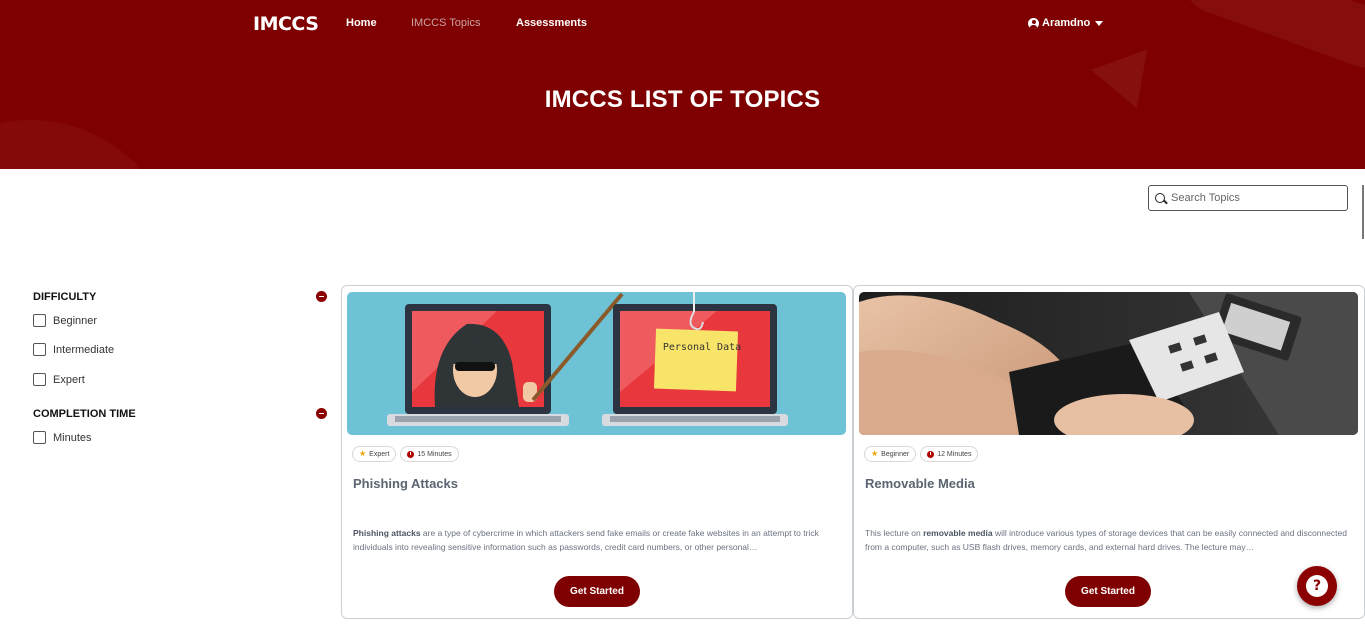 The height and width of the screenshot is (634, 1365). Describe the element at coordinates (379, 454) in the screenshot. I see `difficulty-label: Expert` at that location.